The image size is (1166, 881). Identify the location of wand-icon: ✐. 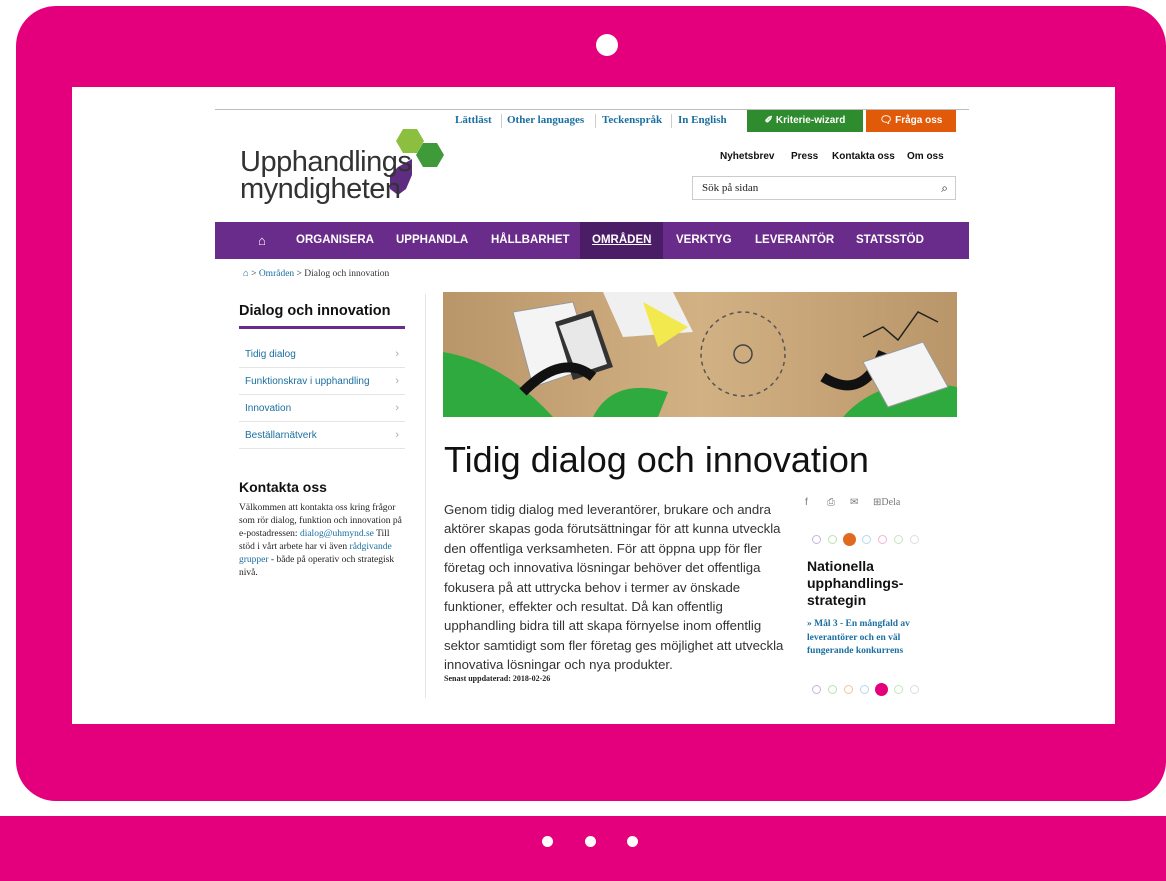
(769, 120).